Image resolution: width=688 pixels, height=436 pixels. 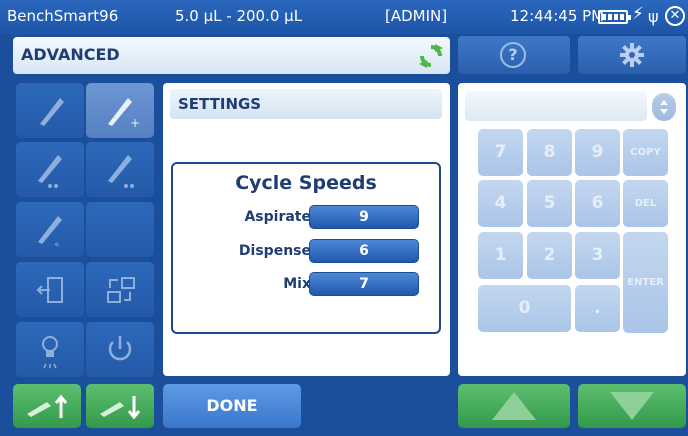 I want to click on decimal-key: ., so click(x=597, y=308).